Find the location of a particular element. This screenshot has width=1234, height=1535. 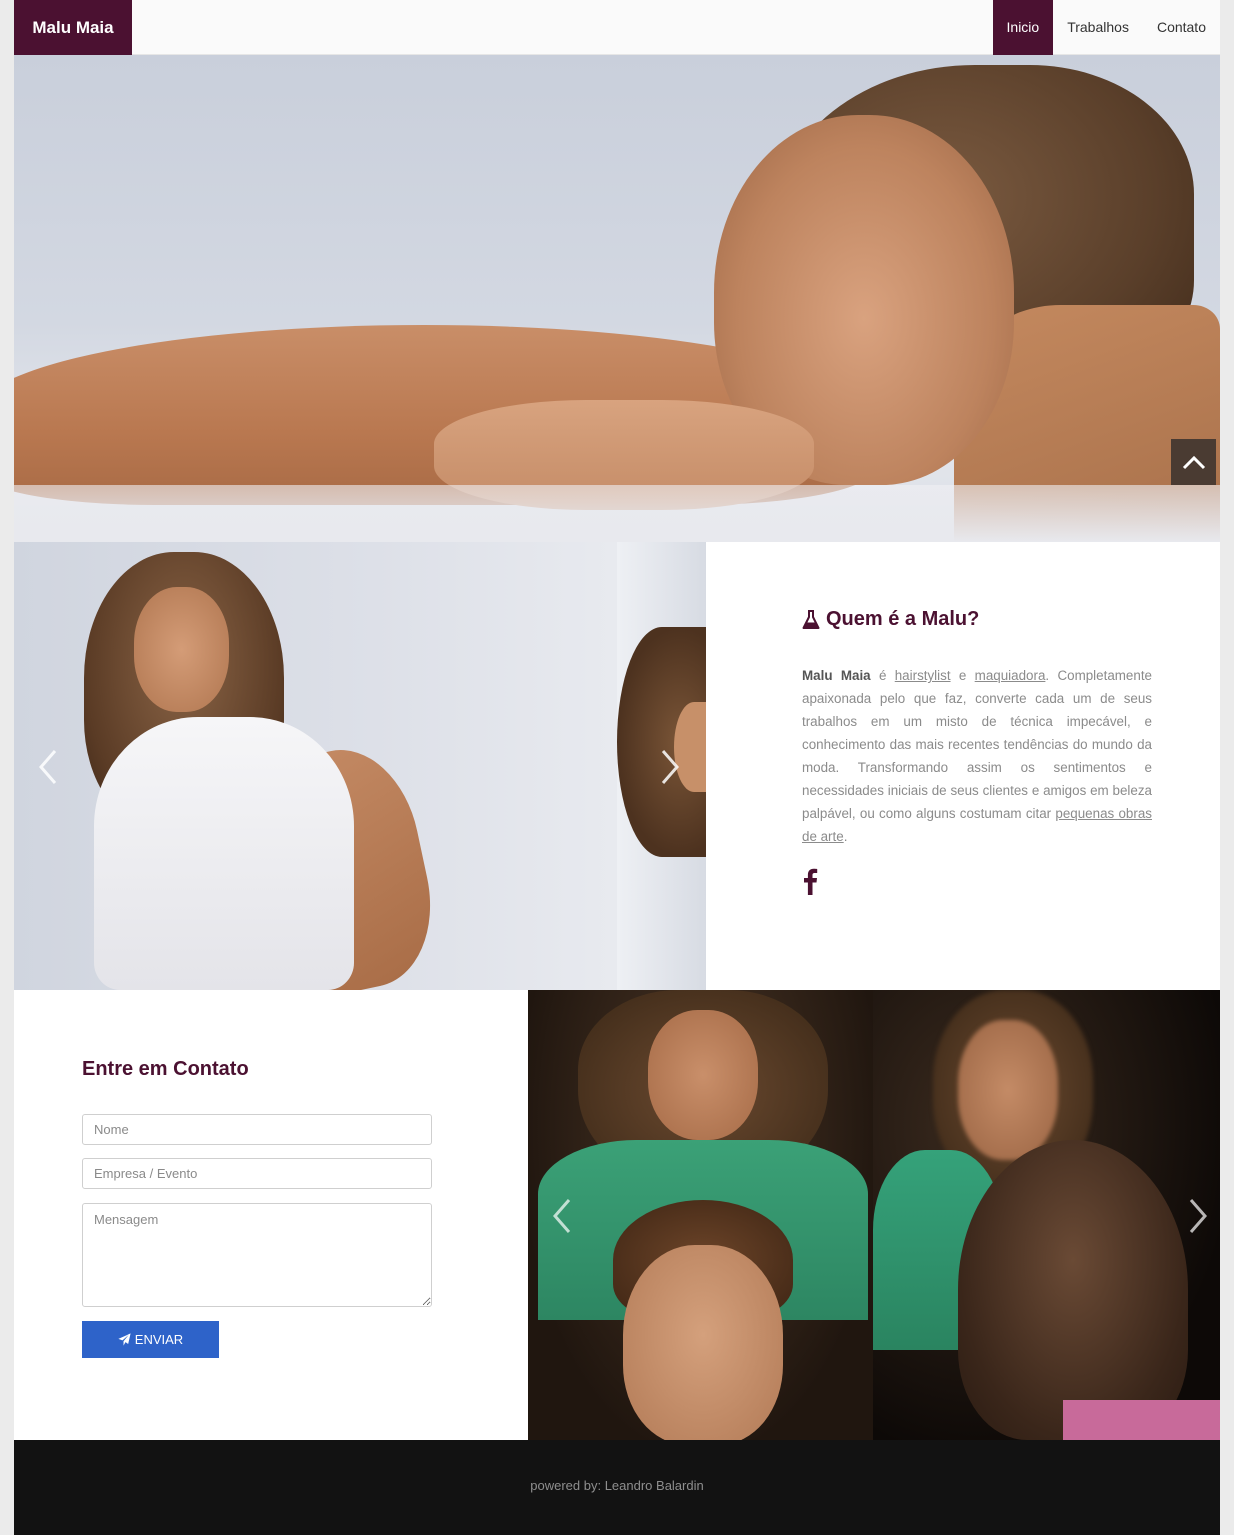

nav-link-trabalhos: Trabalhos is located at coordinates (1098, 27).